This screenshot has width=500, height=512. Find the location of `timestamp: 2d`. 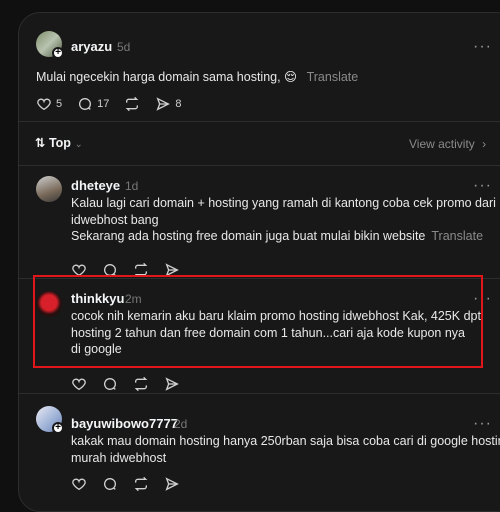

timestamp: 2d is located at coordinates (181, 424).